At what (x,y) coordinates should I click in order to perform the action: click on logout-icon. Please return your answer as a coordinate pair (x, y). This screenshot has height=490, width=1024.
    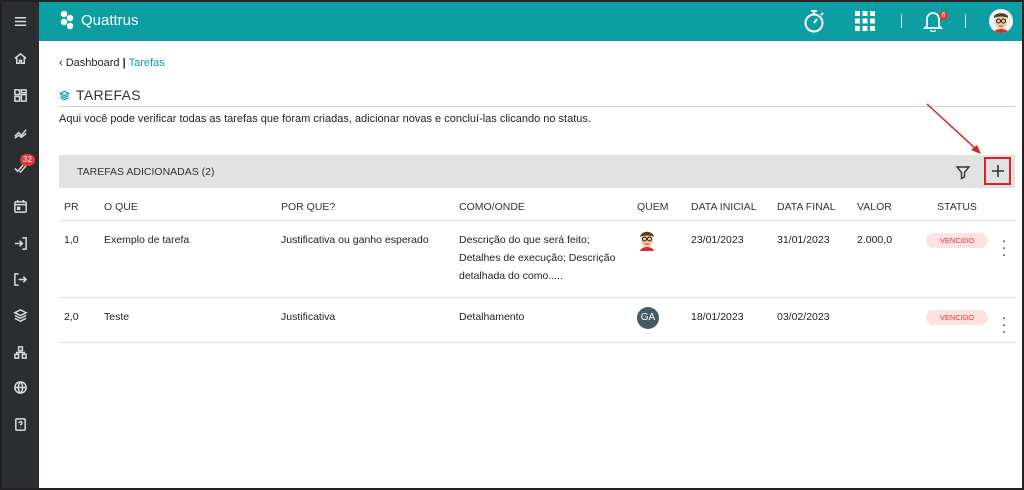
    Looking at the image, I should click on (20, 279).